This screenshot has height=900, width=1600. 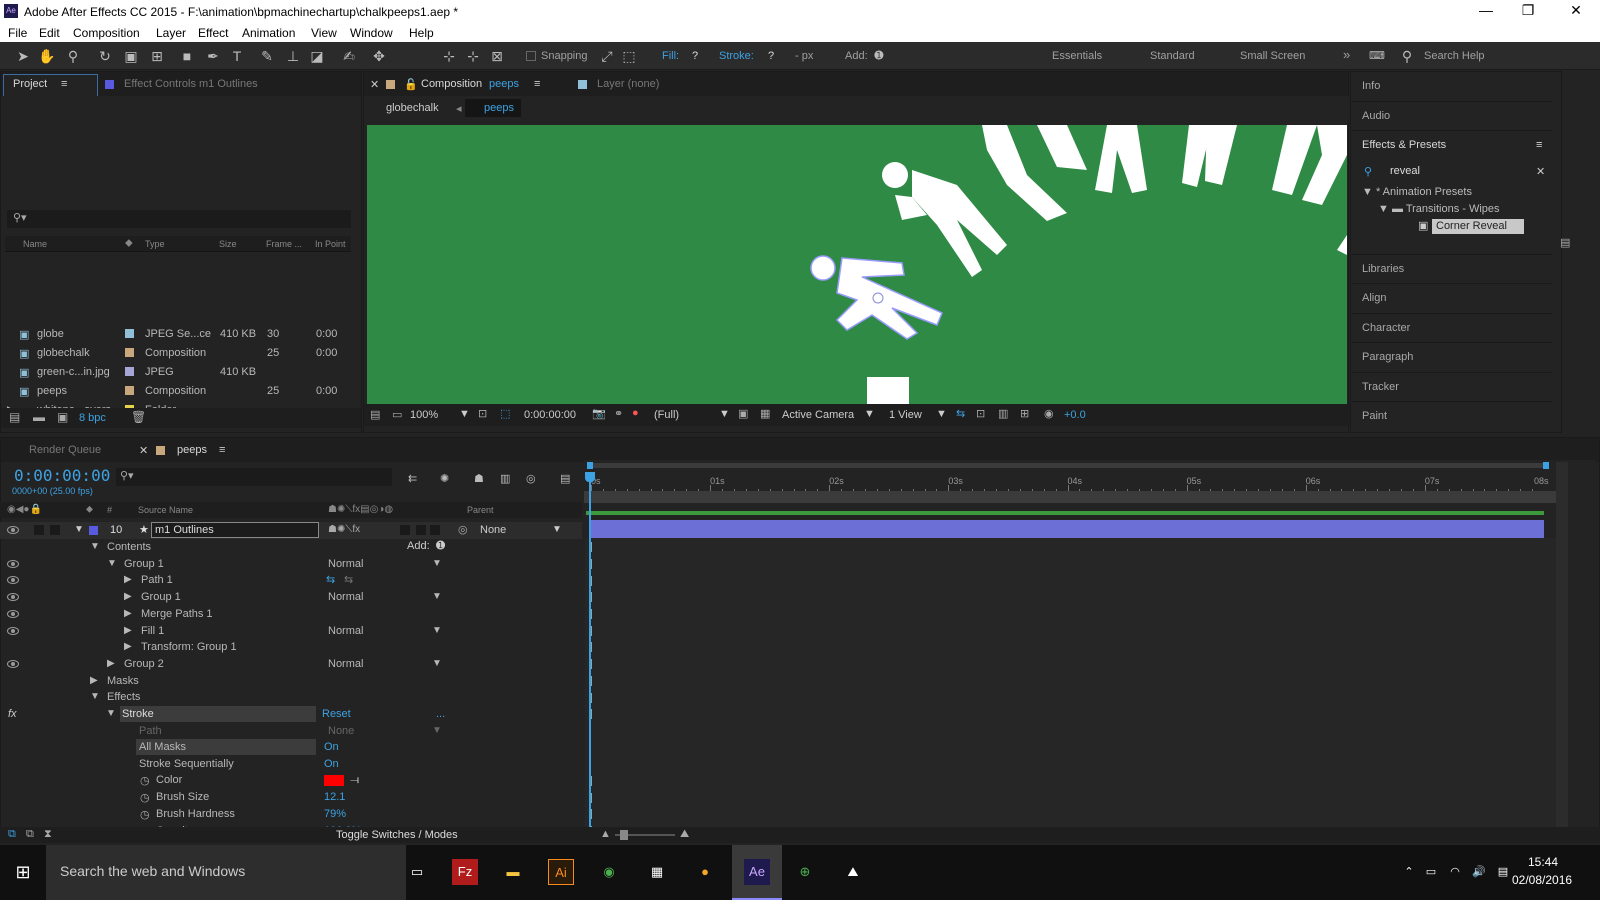 I want to click on breadcrumb-peeps: peeps, so click(x=499, y=108).